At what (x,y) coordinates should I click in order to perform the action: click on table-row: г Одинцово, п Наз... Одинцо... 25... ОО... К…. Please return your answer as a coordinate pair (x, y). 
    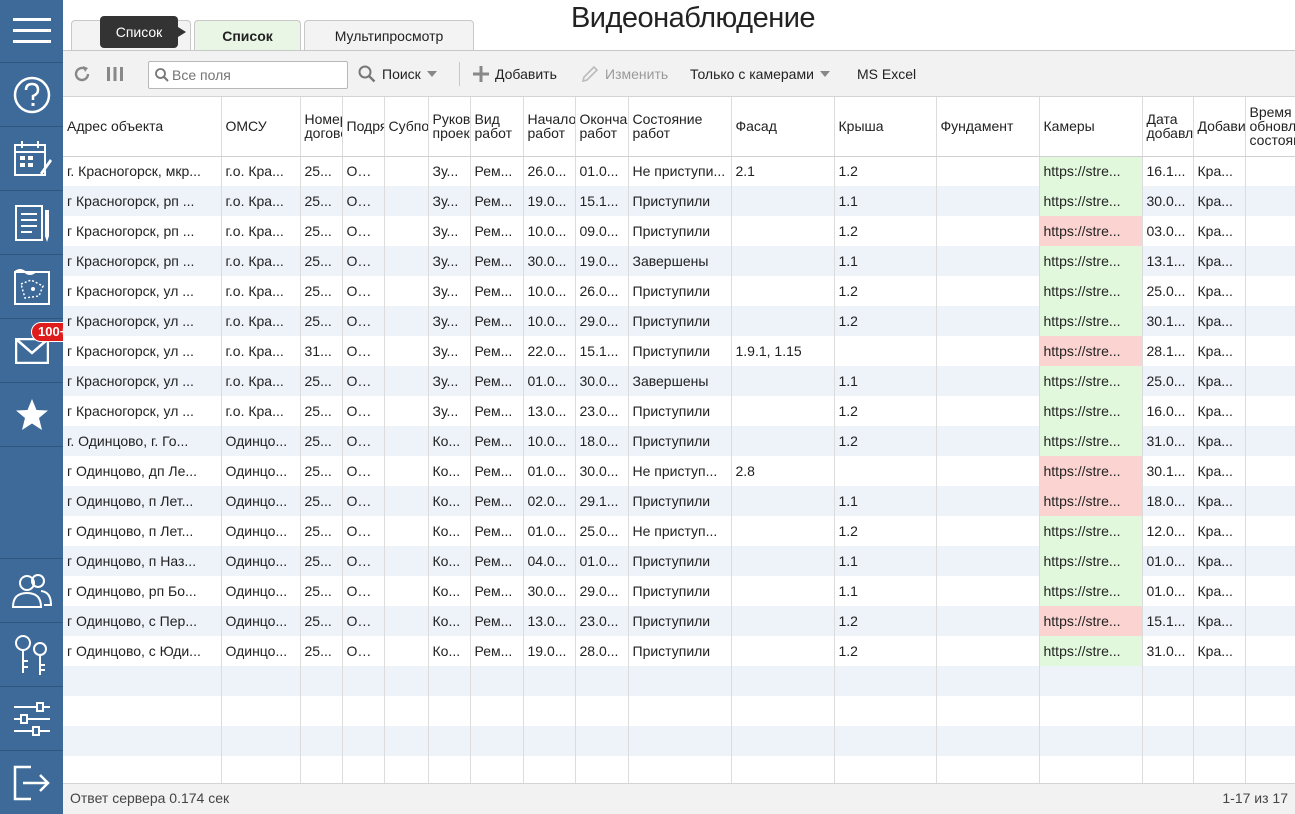
    Looking at the image, I should click on (679, 561).